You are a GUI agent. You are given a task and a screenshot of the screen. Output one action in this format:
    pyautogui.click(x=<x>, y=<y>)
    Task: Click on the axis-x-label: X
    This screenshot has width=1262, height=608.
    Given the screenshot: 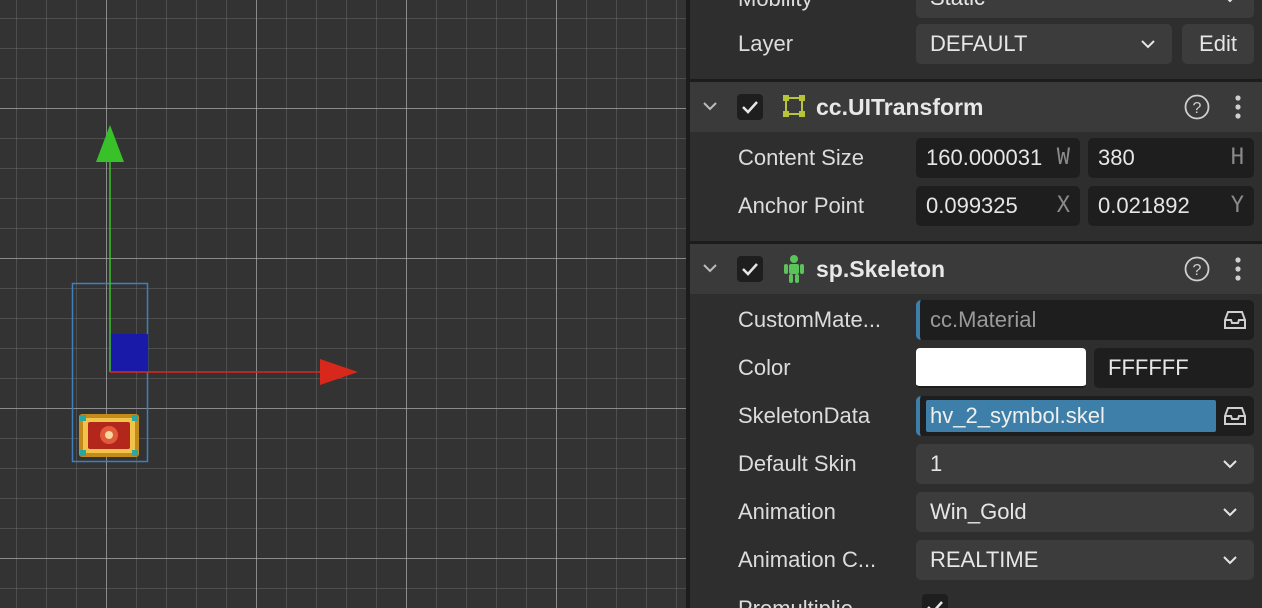 What is the action you would take?
    pyautogui.click(x=1063, y=205)
    